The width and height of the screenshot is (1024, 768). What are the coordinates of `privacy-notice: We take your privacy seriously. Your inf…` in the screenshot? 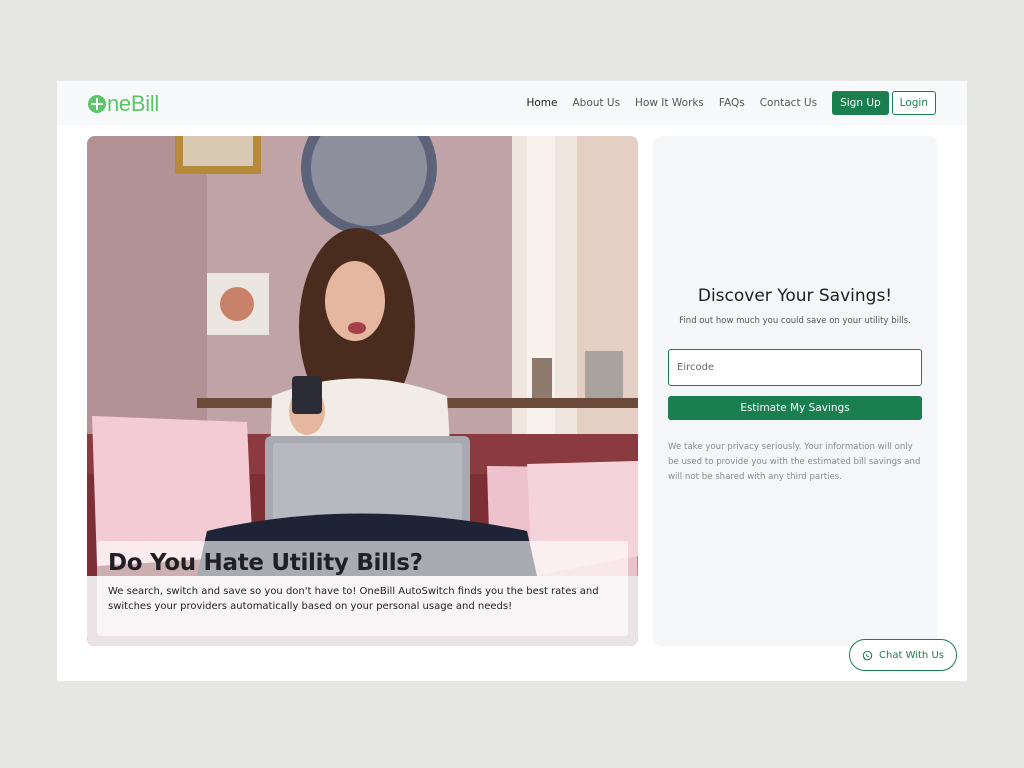 It's located at (794, 462).